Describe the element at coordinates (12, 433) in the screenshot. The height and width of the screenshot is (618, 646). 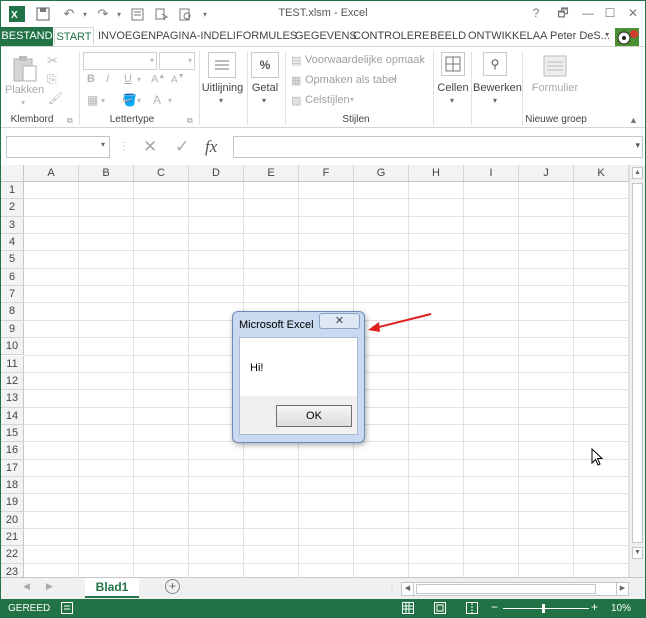
I see `row-header: 15` at that location.